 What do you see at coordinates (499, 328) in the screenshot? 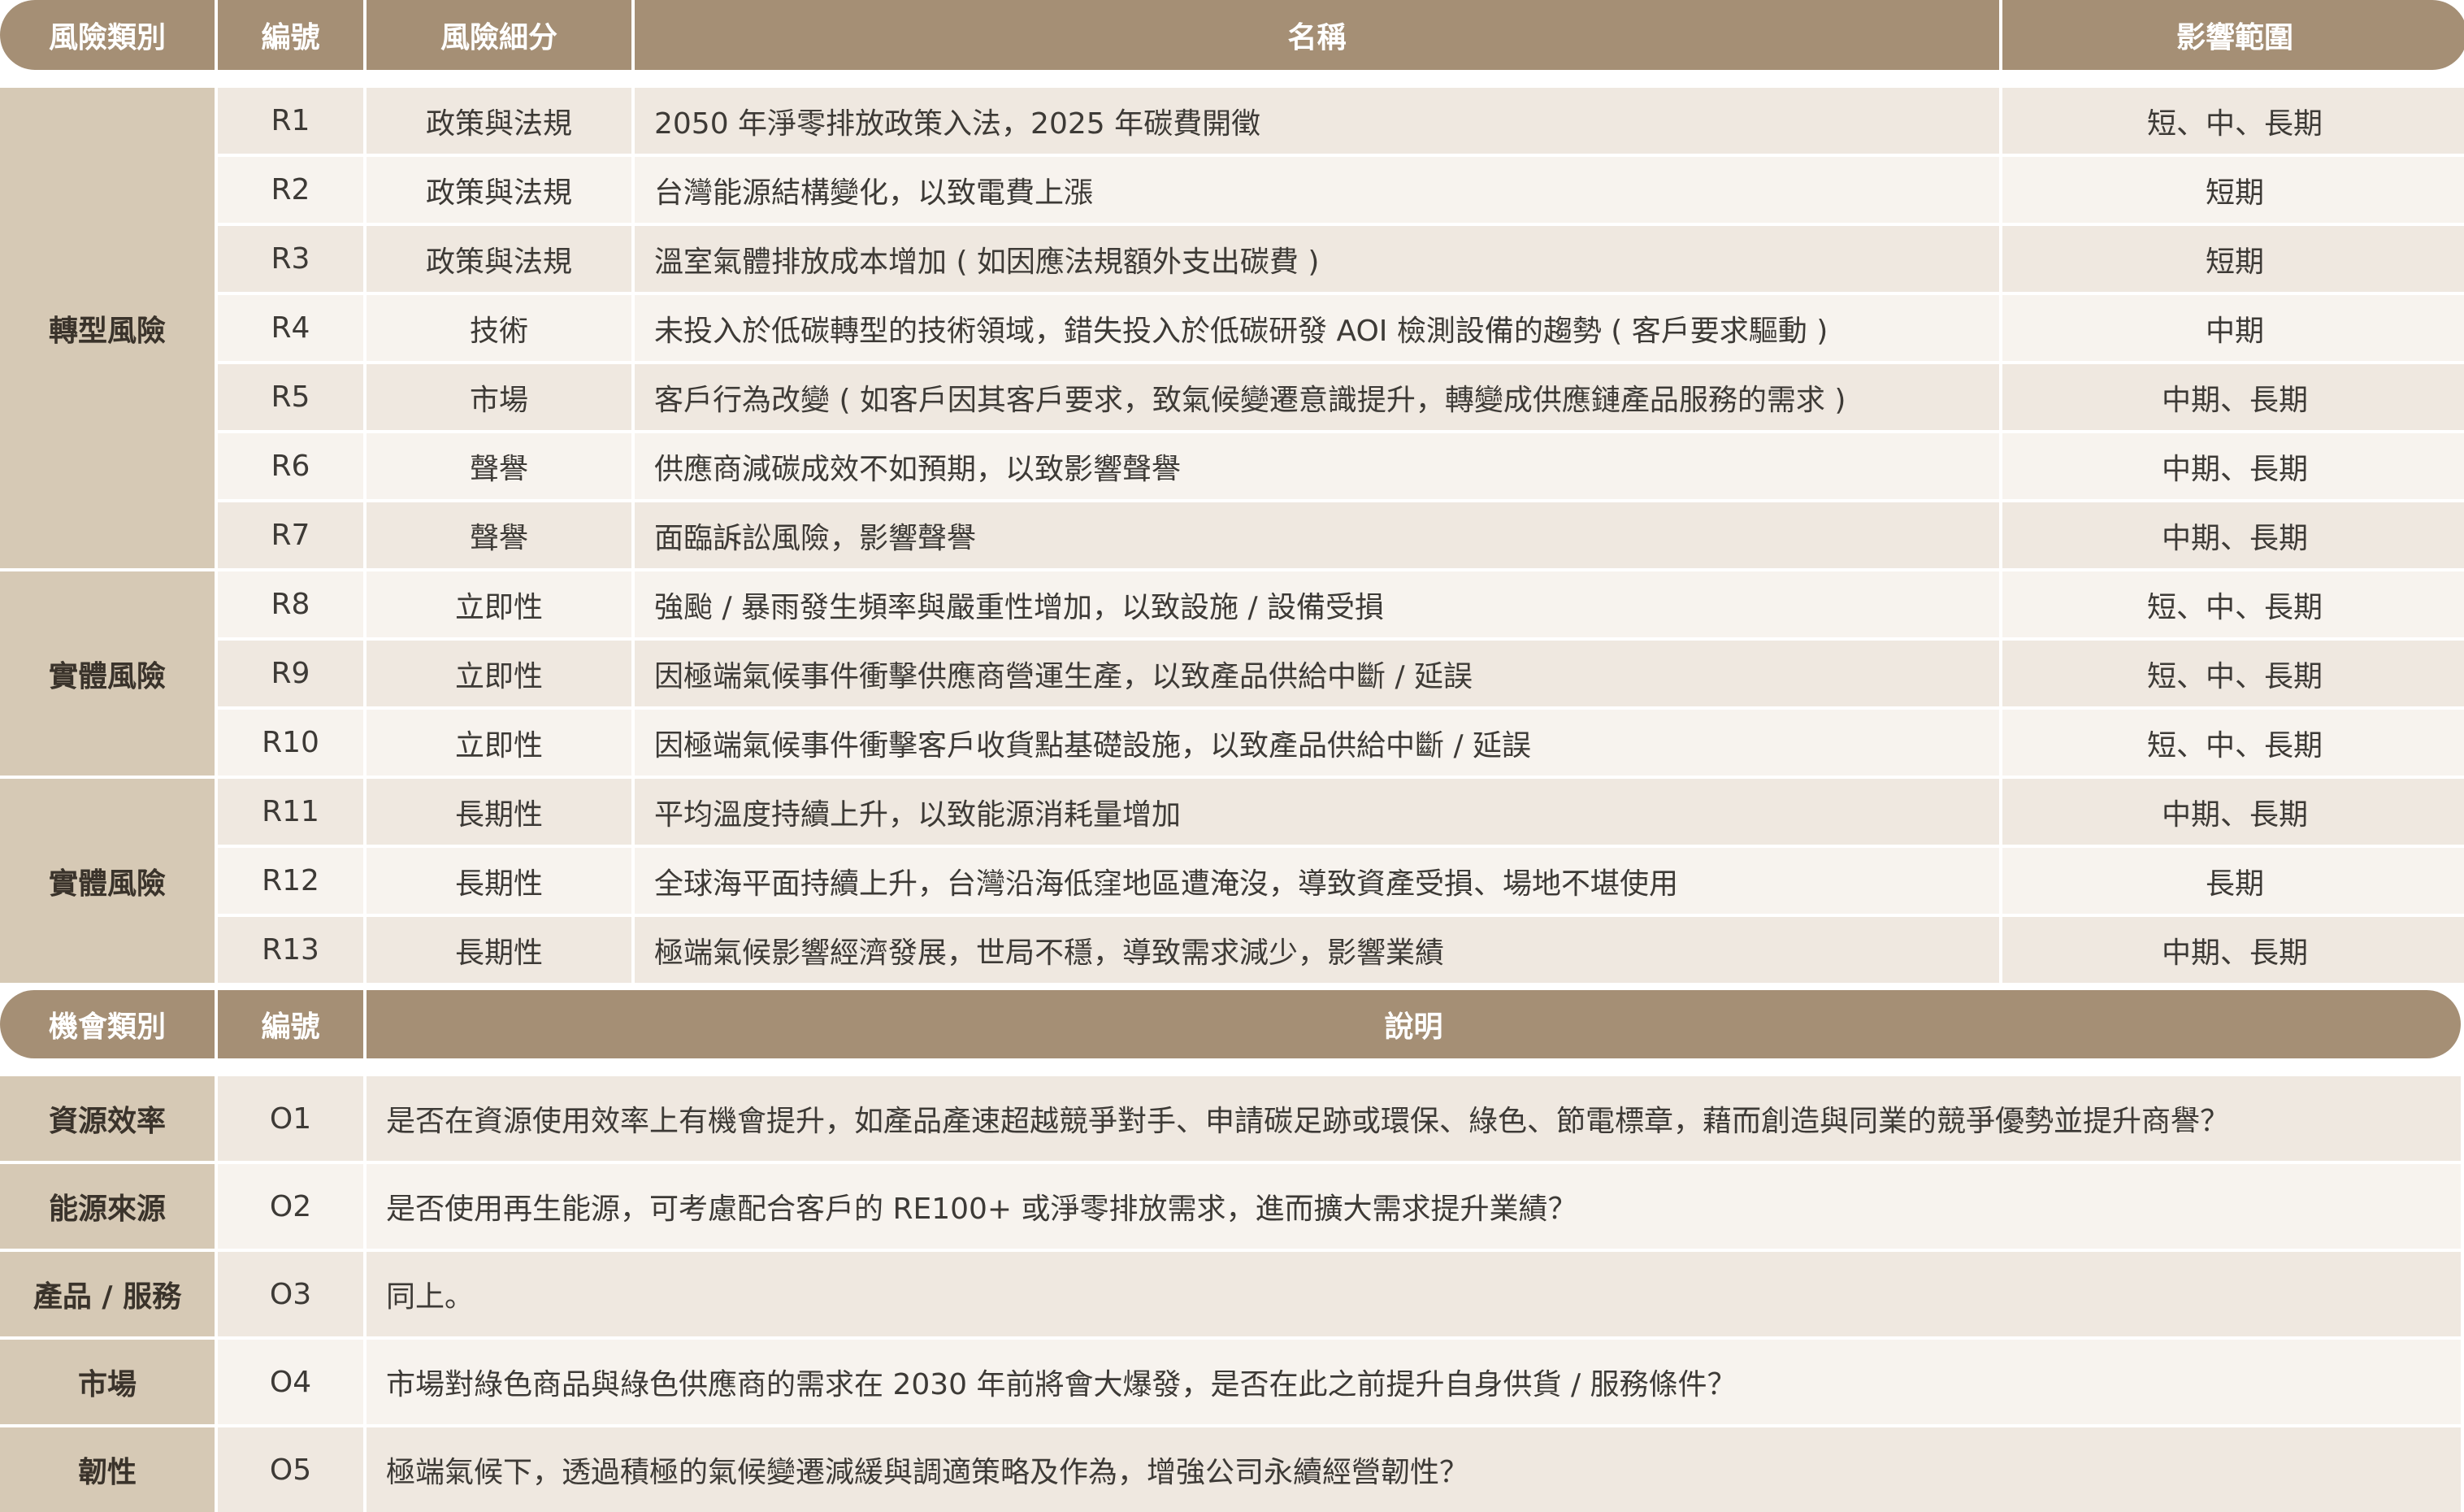
I see `risk-subcategory-cell: 技術` at bounding box center [499, 328].